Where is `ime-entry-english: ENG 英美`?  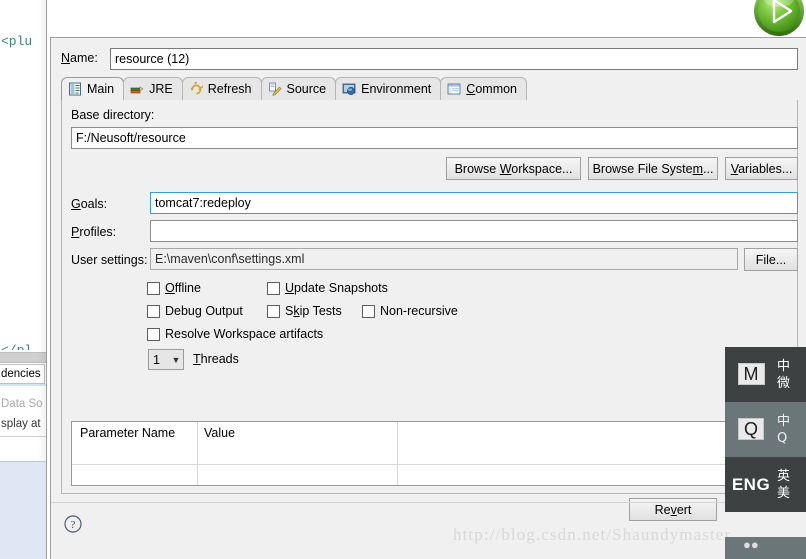
ime-entry-english: ENG 英美 is located at coordinates (765, 484).